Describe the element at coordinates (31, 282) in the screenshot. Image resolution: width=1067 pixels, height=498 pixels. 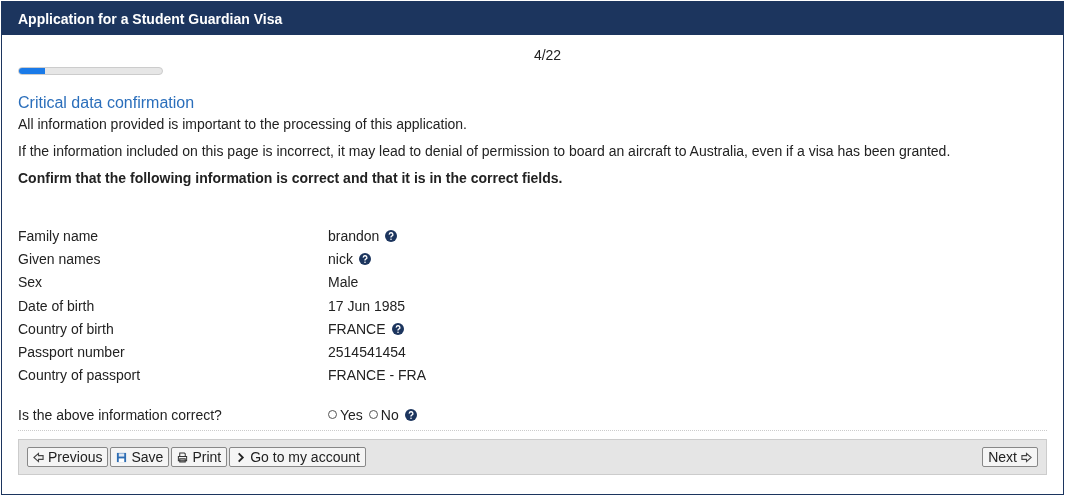
I see `field-label: Sex` at that location.